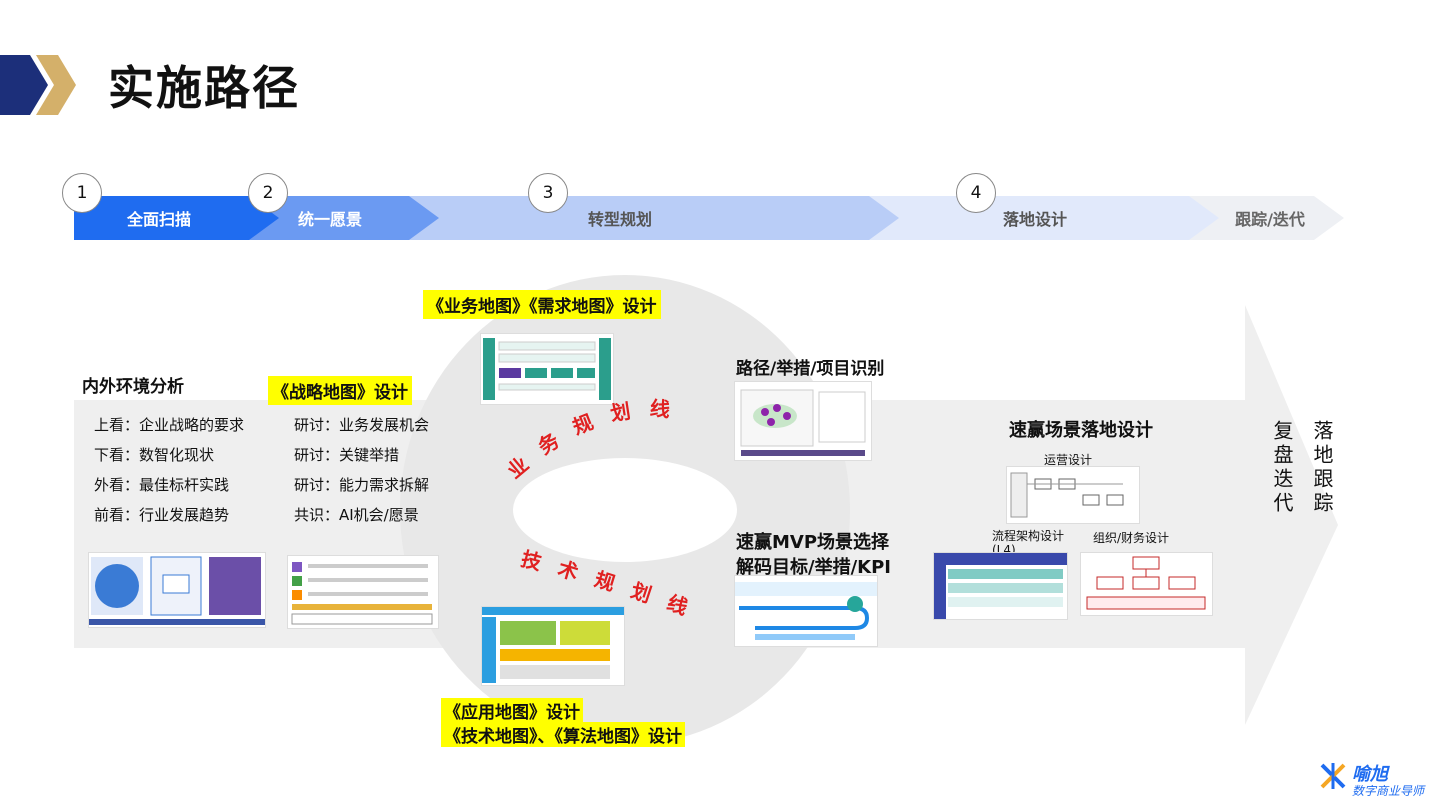 This screenshot has width=1440, height=811. I want to click on quick-win-heading: 速赢场景落地设计, so click(1081, 430).